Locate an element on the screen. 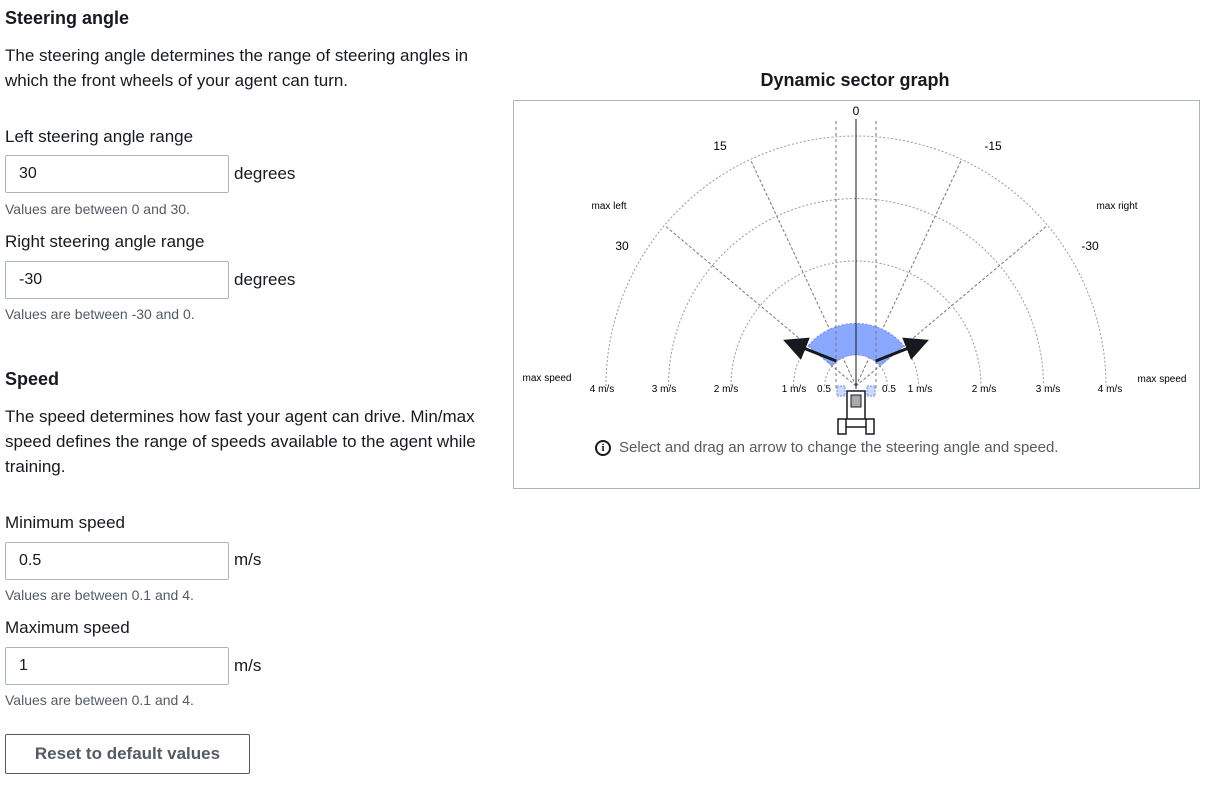 The height and width of the screenshot is (792, 1217). speed-tick-left-1: 1 m/s is located at coordinates (794, 389).